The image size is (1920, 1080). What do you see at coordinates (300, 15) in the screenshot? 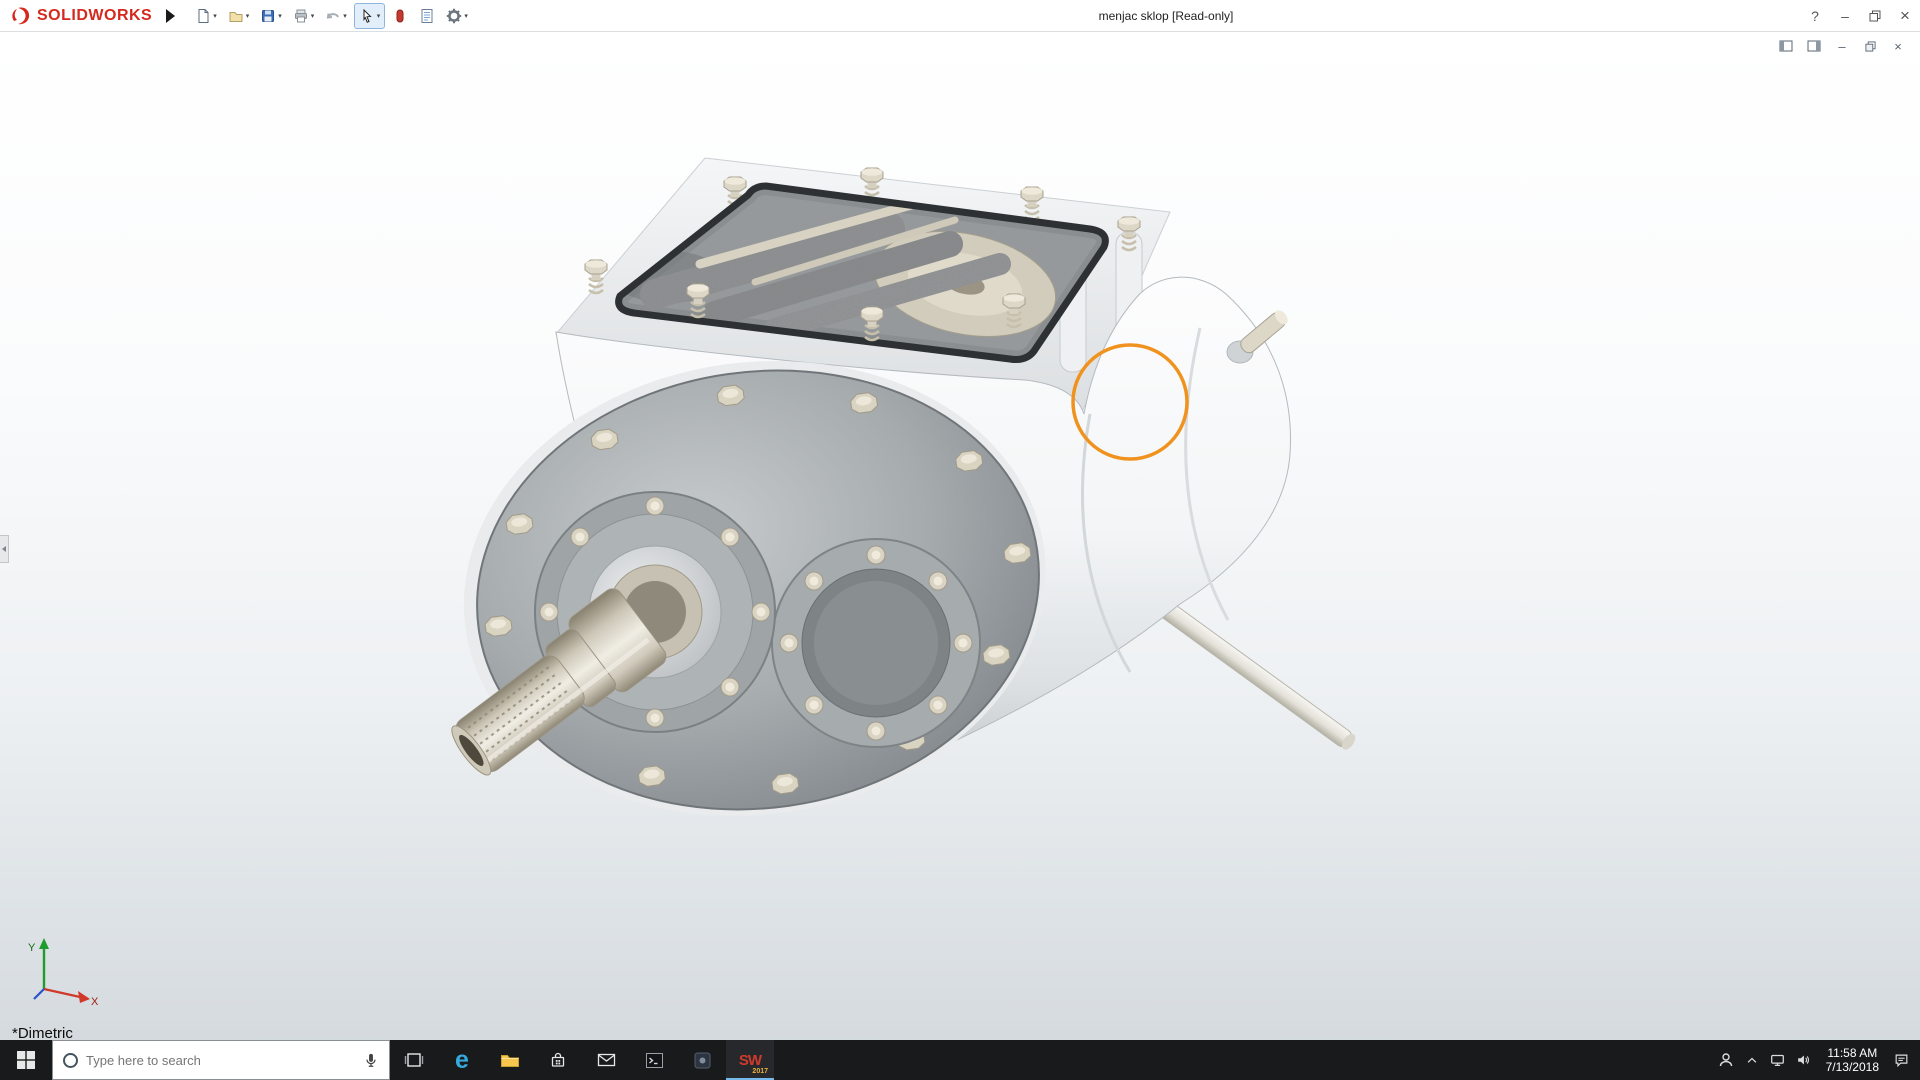
I see `print-icon` at bounding box center [300, 15].